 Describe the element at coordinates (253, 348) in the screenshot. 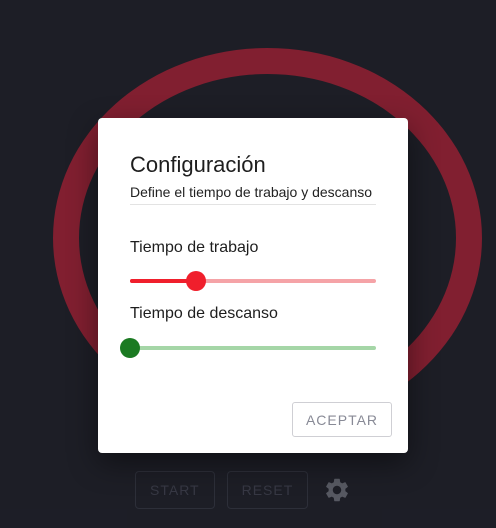

I see `rest-time-slider-rail` at that location.